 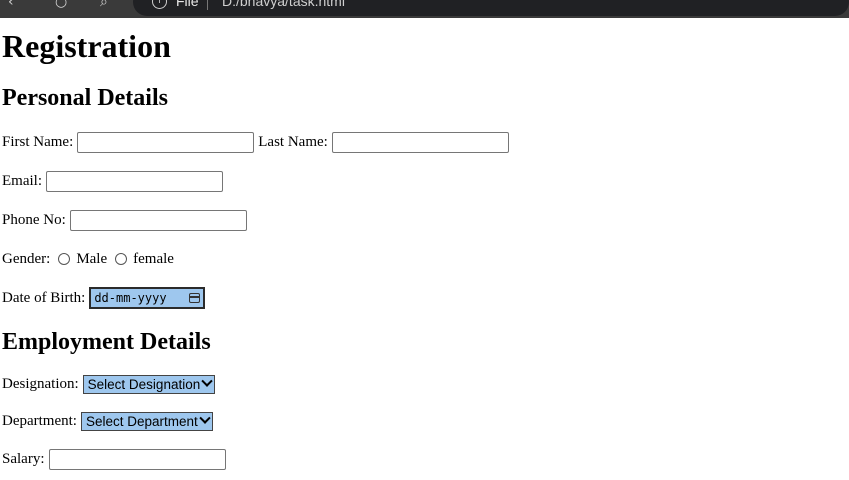 What do you see at coordinates (153, 259) in the screenshot?
I see `gender-female-label: female` at bounding box center [153, 259].